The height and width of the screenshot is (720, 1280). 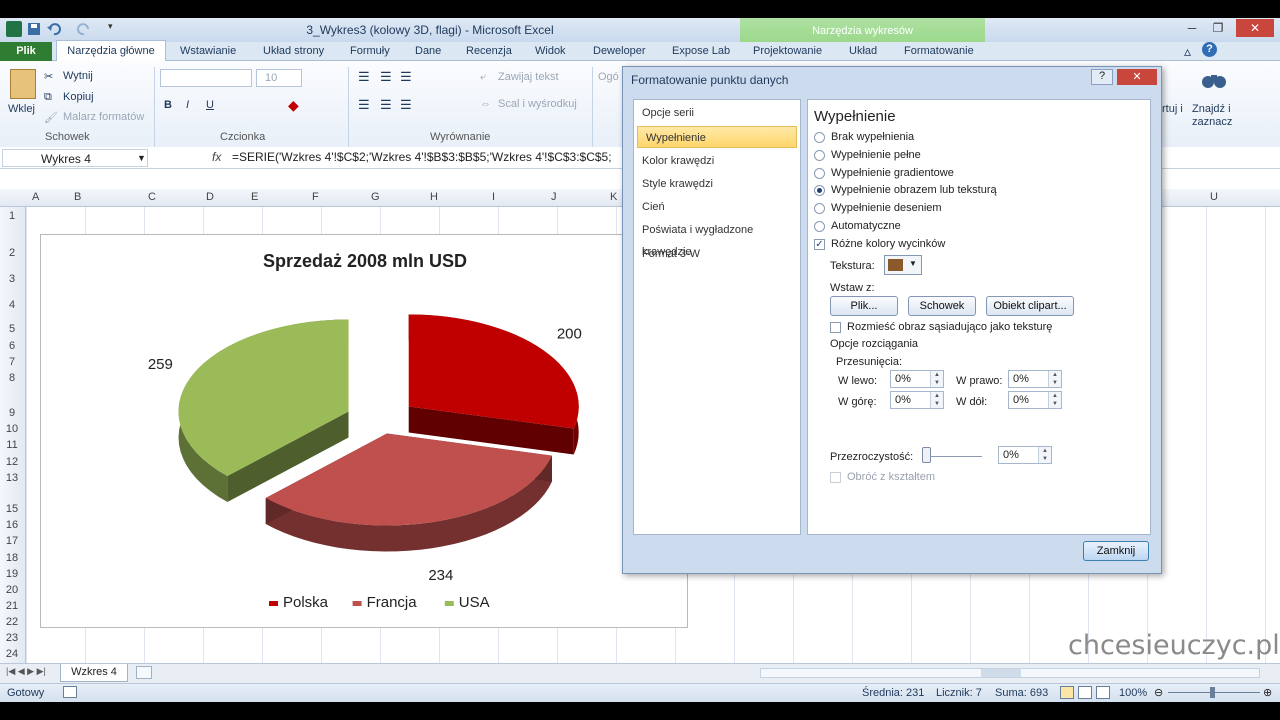 What do you see at coordinates (48, 76) in the screenshot?
I see `cut-icon: ✂` at bounding box center [48, 76].